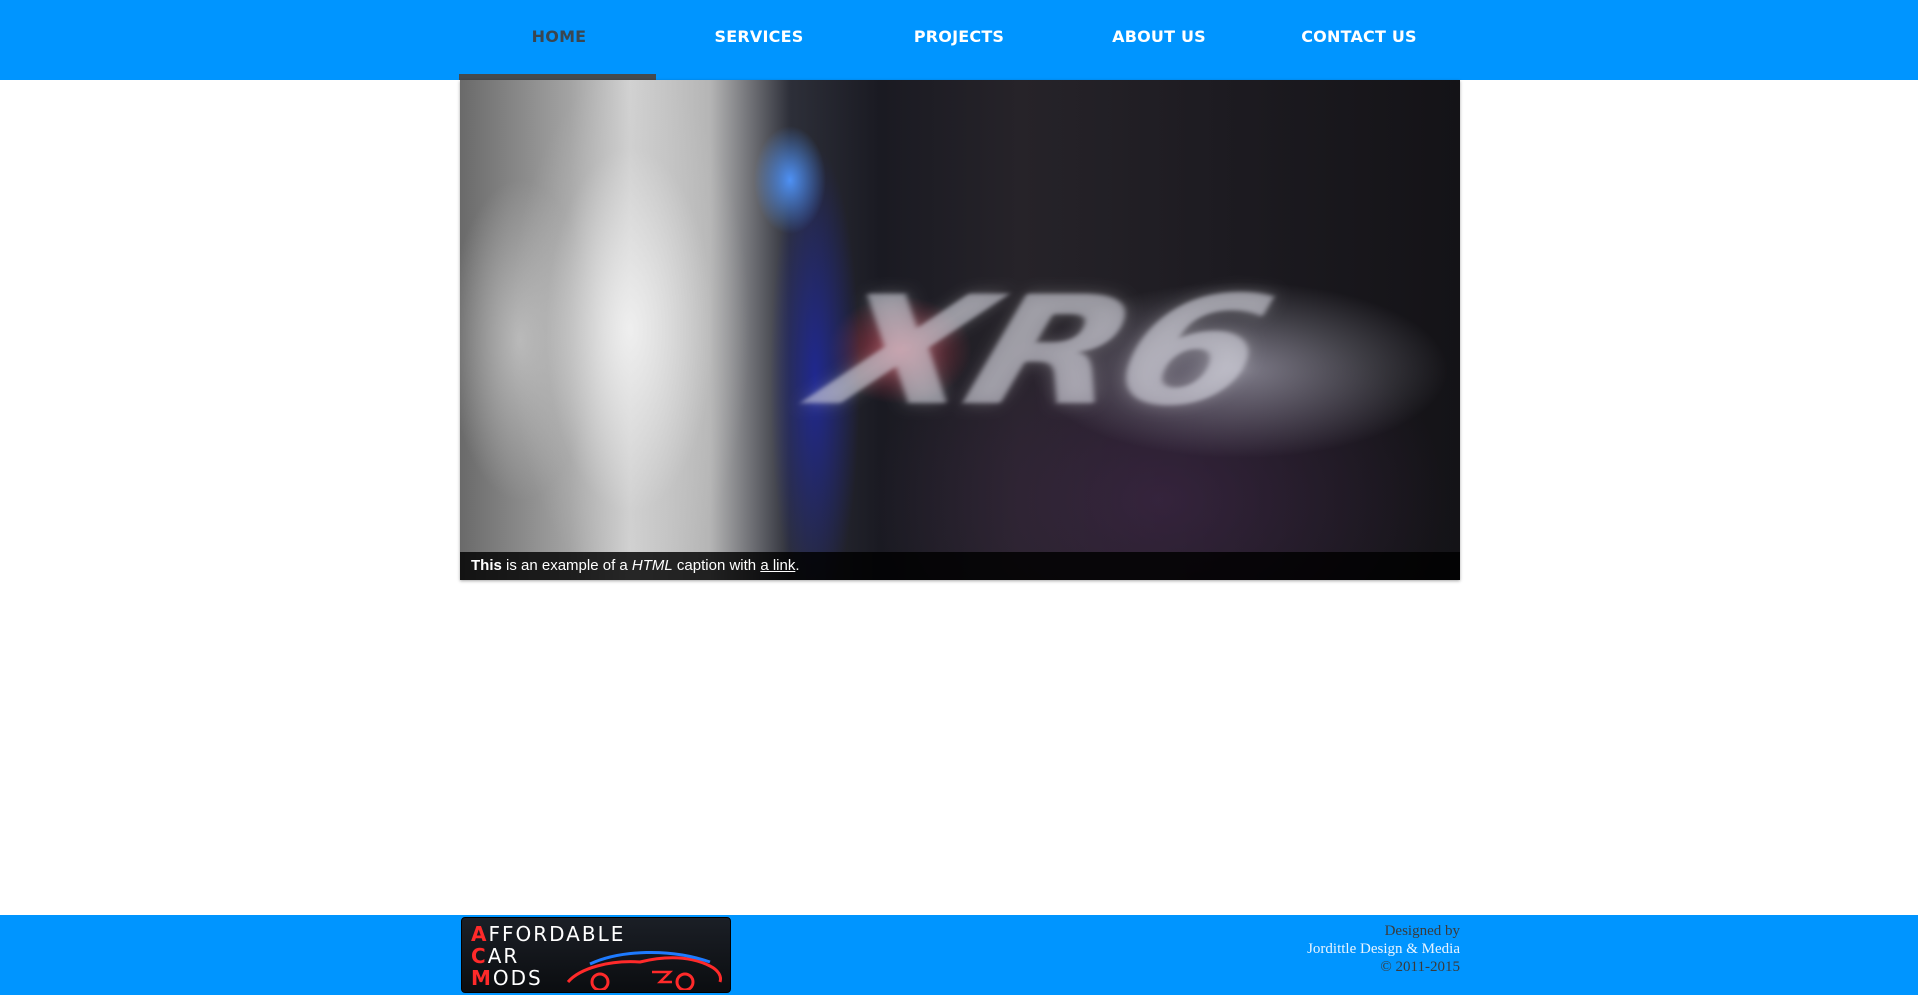 The height and width of the screenshot is (995, 1918). Describe the element at coordinates (1359, 40) in the screenshot. I see `nav-item-contact-us: CONTACT US` at that location.